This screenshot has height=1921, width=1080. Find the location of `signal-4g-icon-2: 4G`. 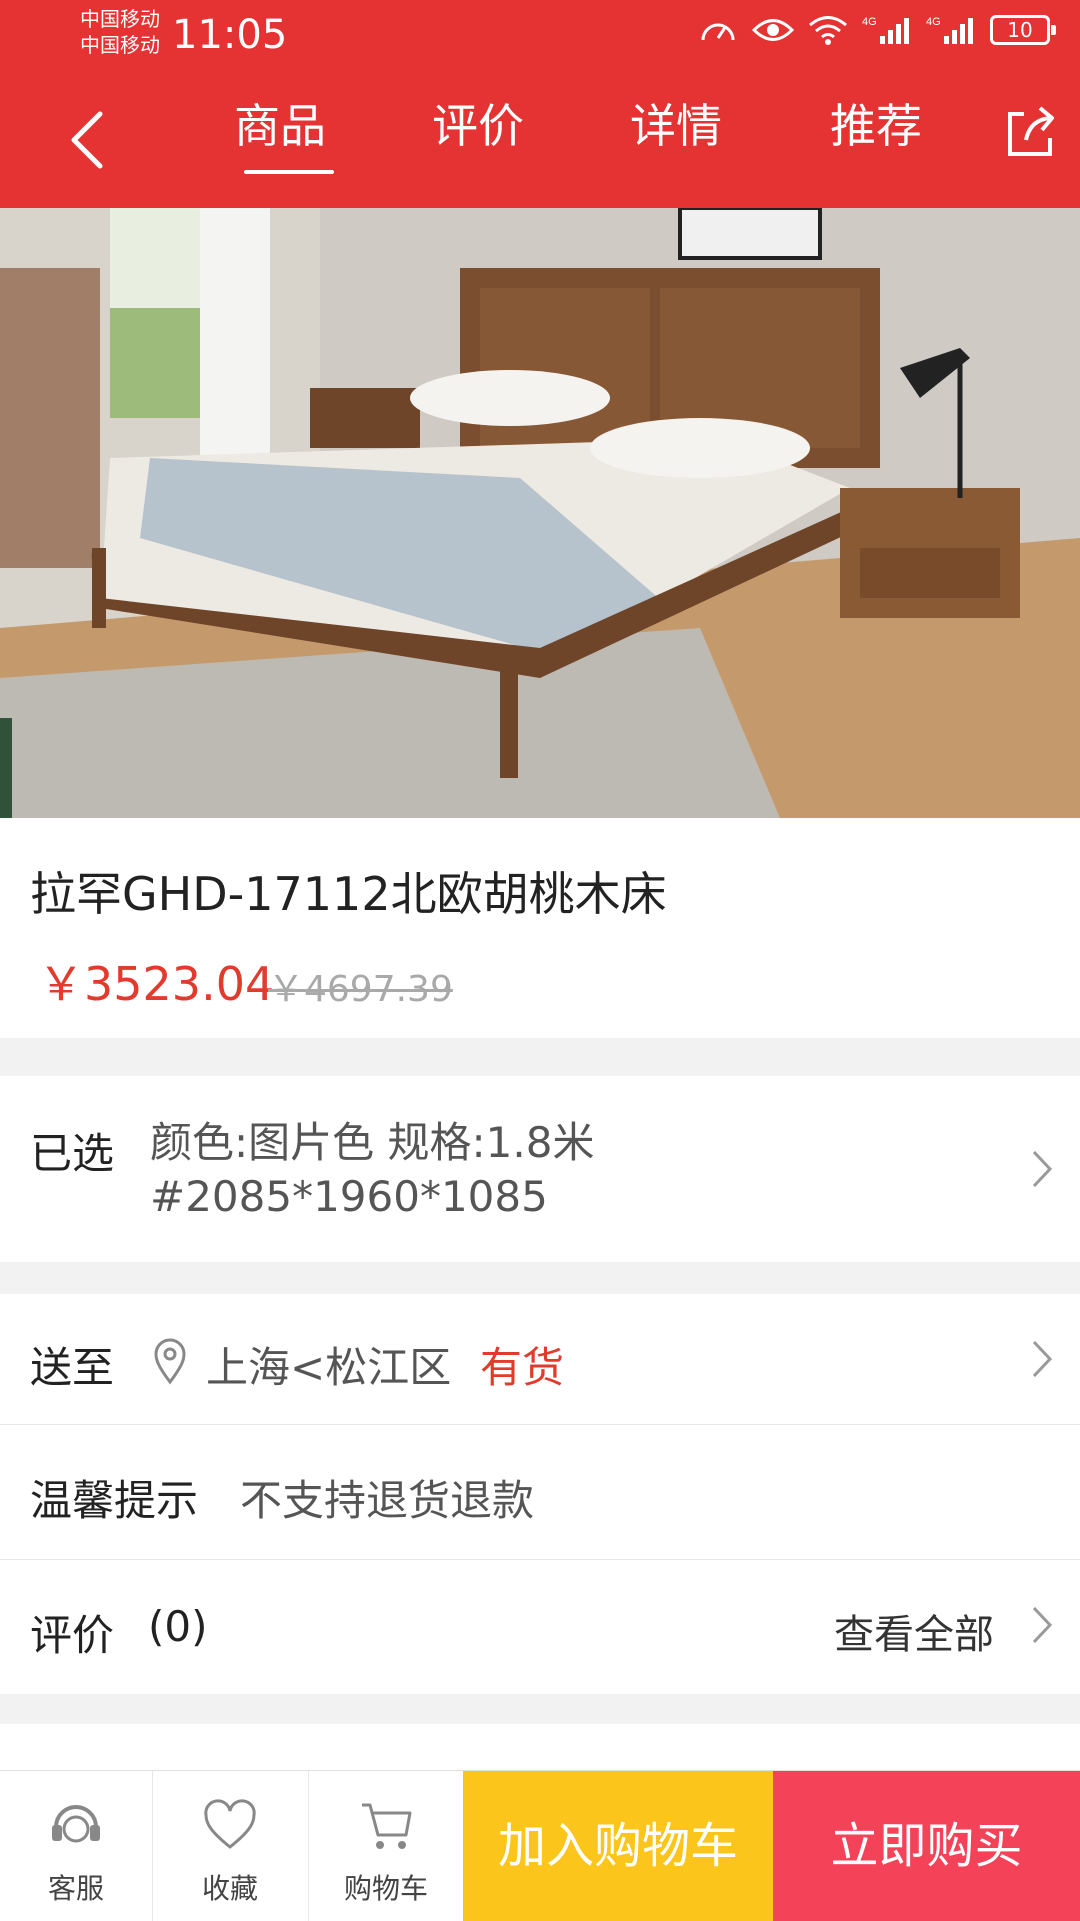

signal-4g-icon-2: 4G is located at coordinates (949, 30).